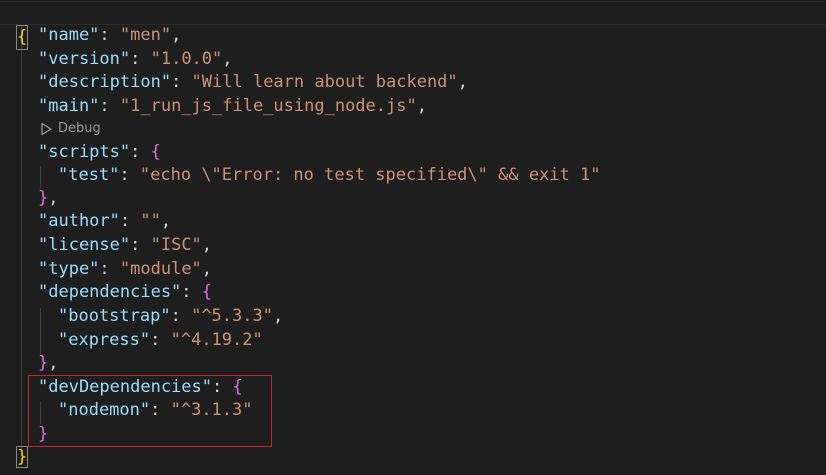 The height and width of the screenshot is (475, 826). Describe the element at coordinates (186, 59) in the screenshot. I see `json-value: "1.0.0"` at that location.